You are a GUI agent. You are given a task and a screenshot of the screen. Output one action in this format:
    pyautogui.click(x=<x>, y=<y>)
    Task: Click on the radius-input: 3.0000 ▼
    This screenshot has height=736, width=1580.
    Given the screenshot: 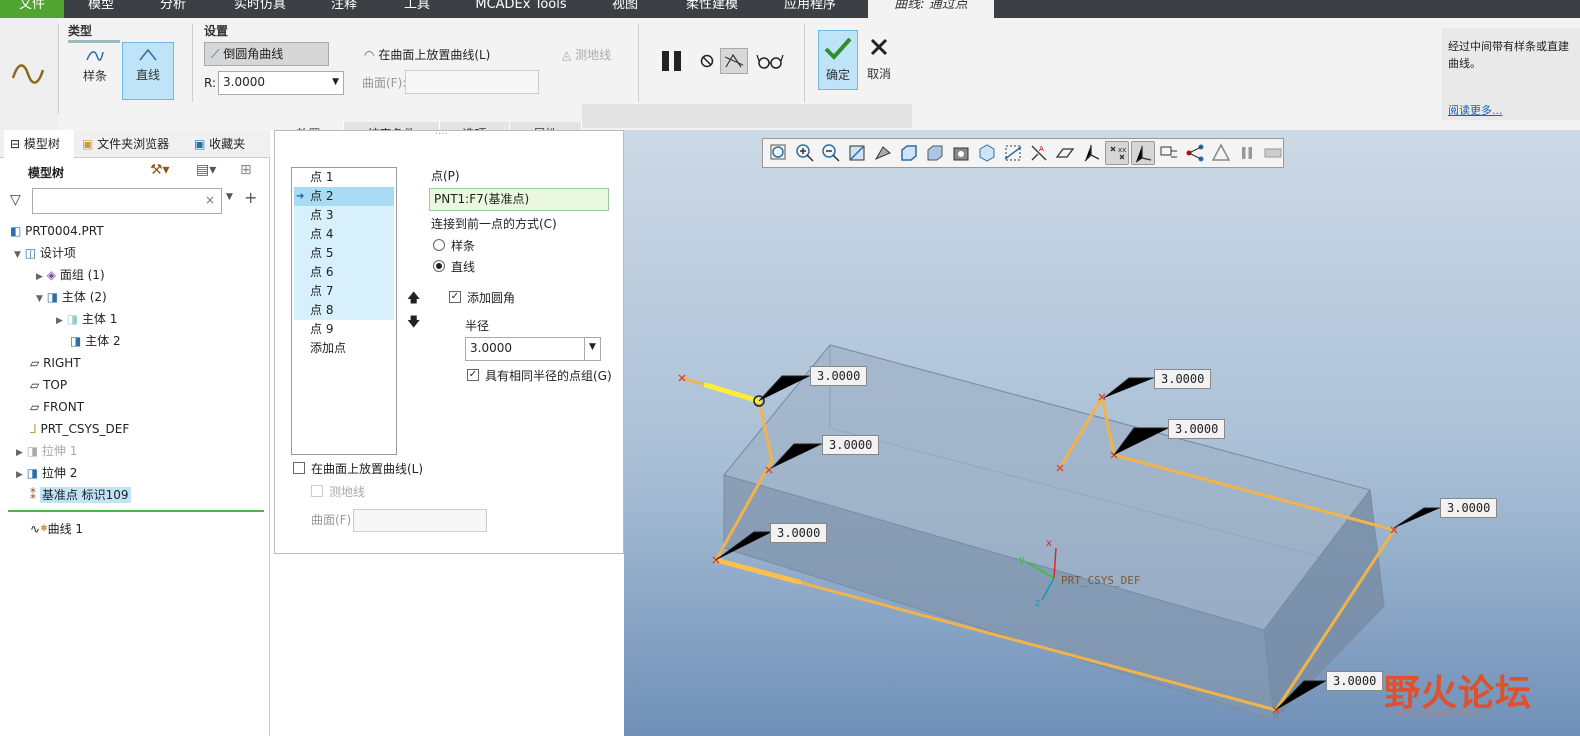 What is the action you would take?
    pyautogui.click(x=533, y=349)
    